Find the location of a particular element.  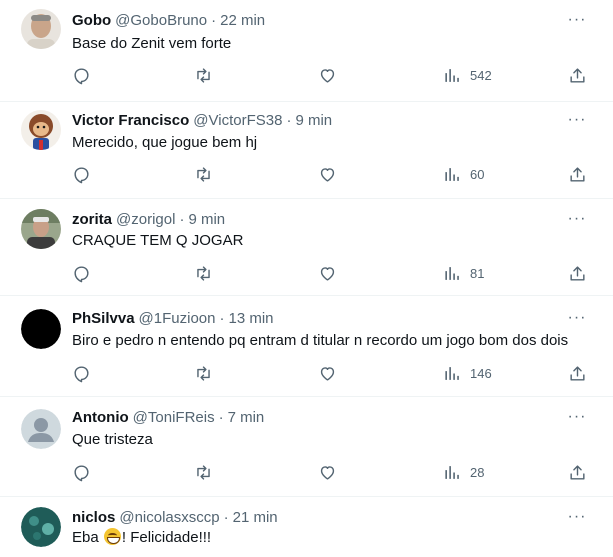

timestamp: 13 min is located at coordinates (250, 318).